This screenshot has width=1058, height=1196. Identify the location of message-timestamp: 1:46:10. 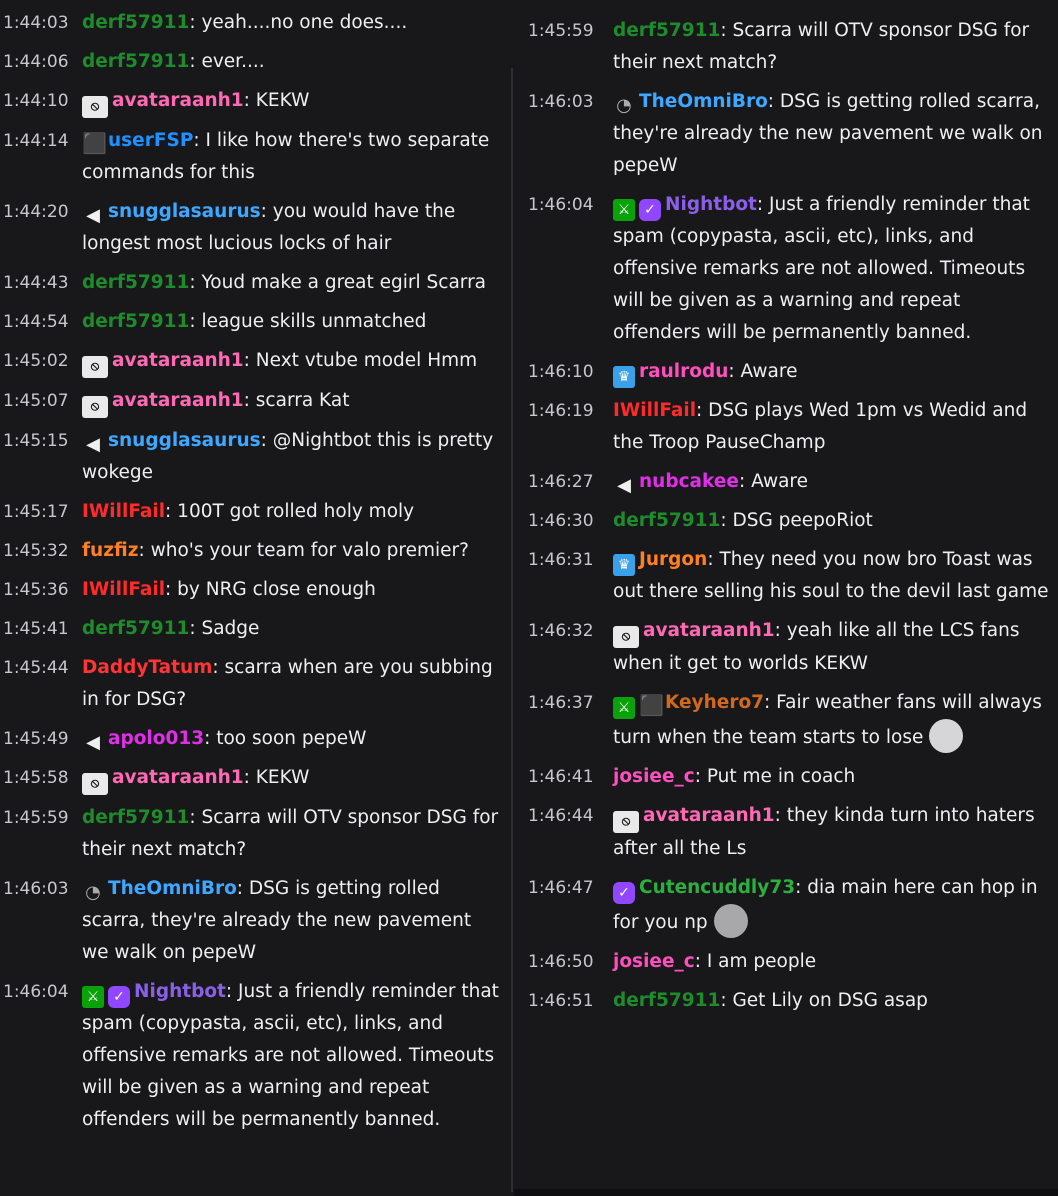
(561, 372).